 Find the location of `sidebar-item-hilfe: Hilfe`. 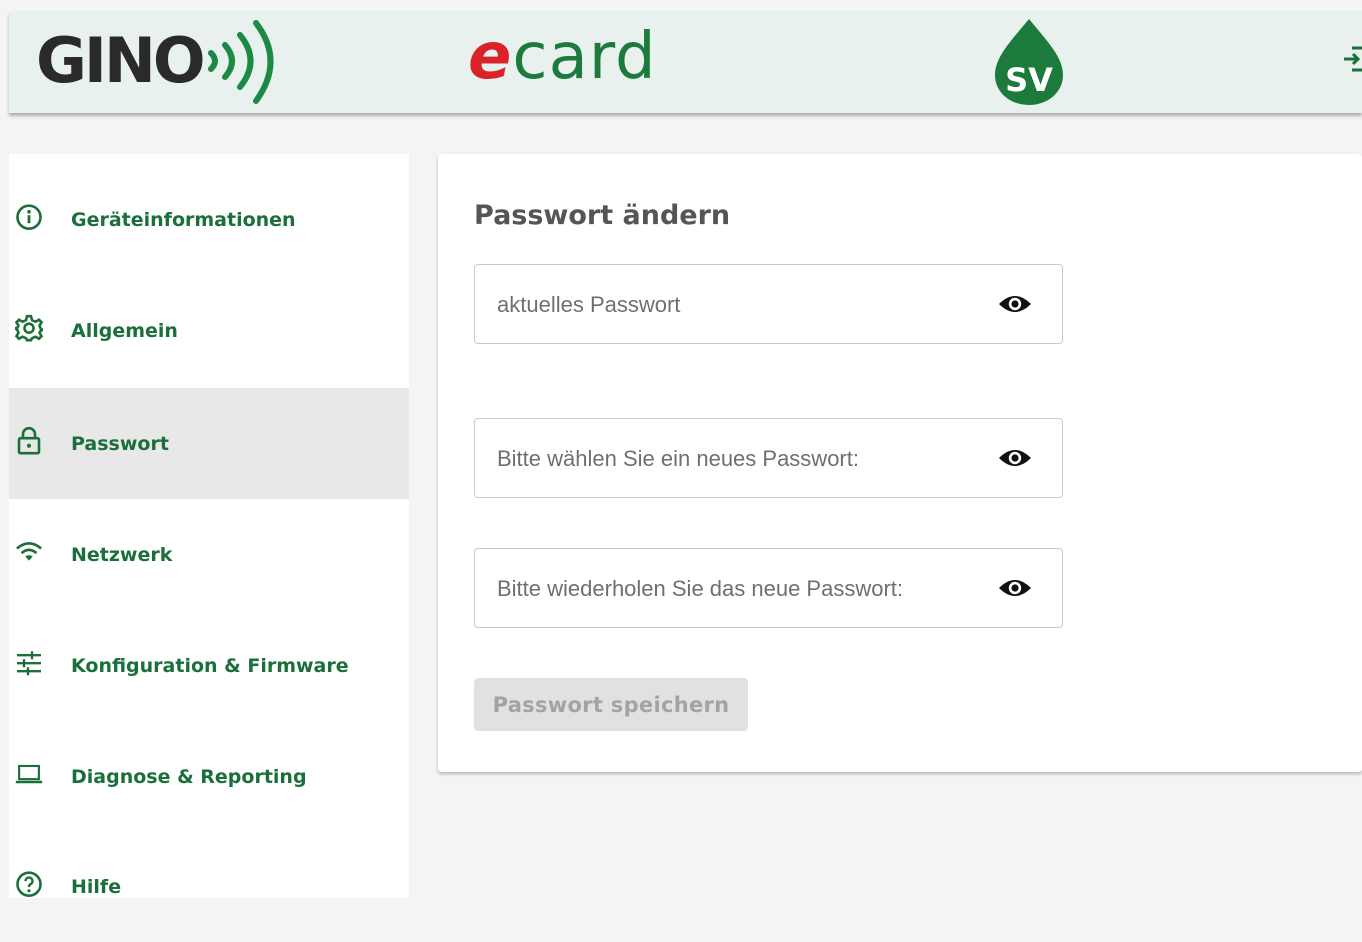

sidebar-item-hilfe: Hilfe is located at coordinates (209, 886).